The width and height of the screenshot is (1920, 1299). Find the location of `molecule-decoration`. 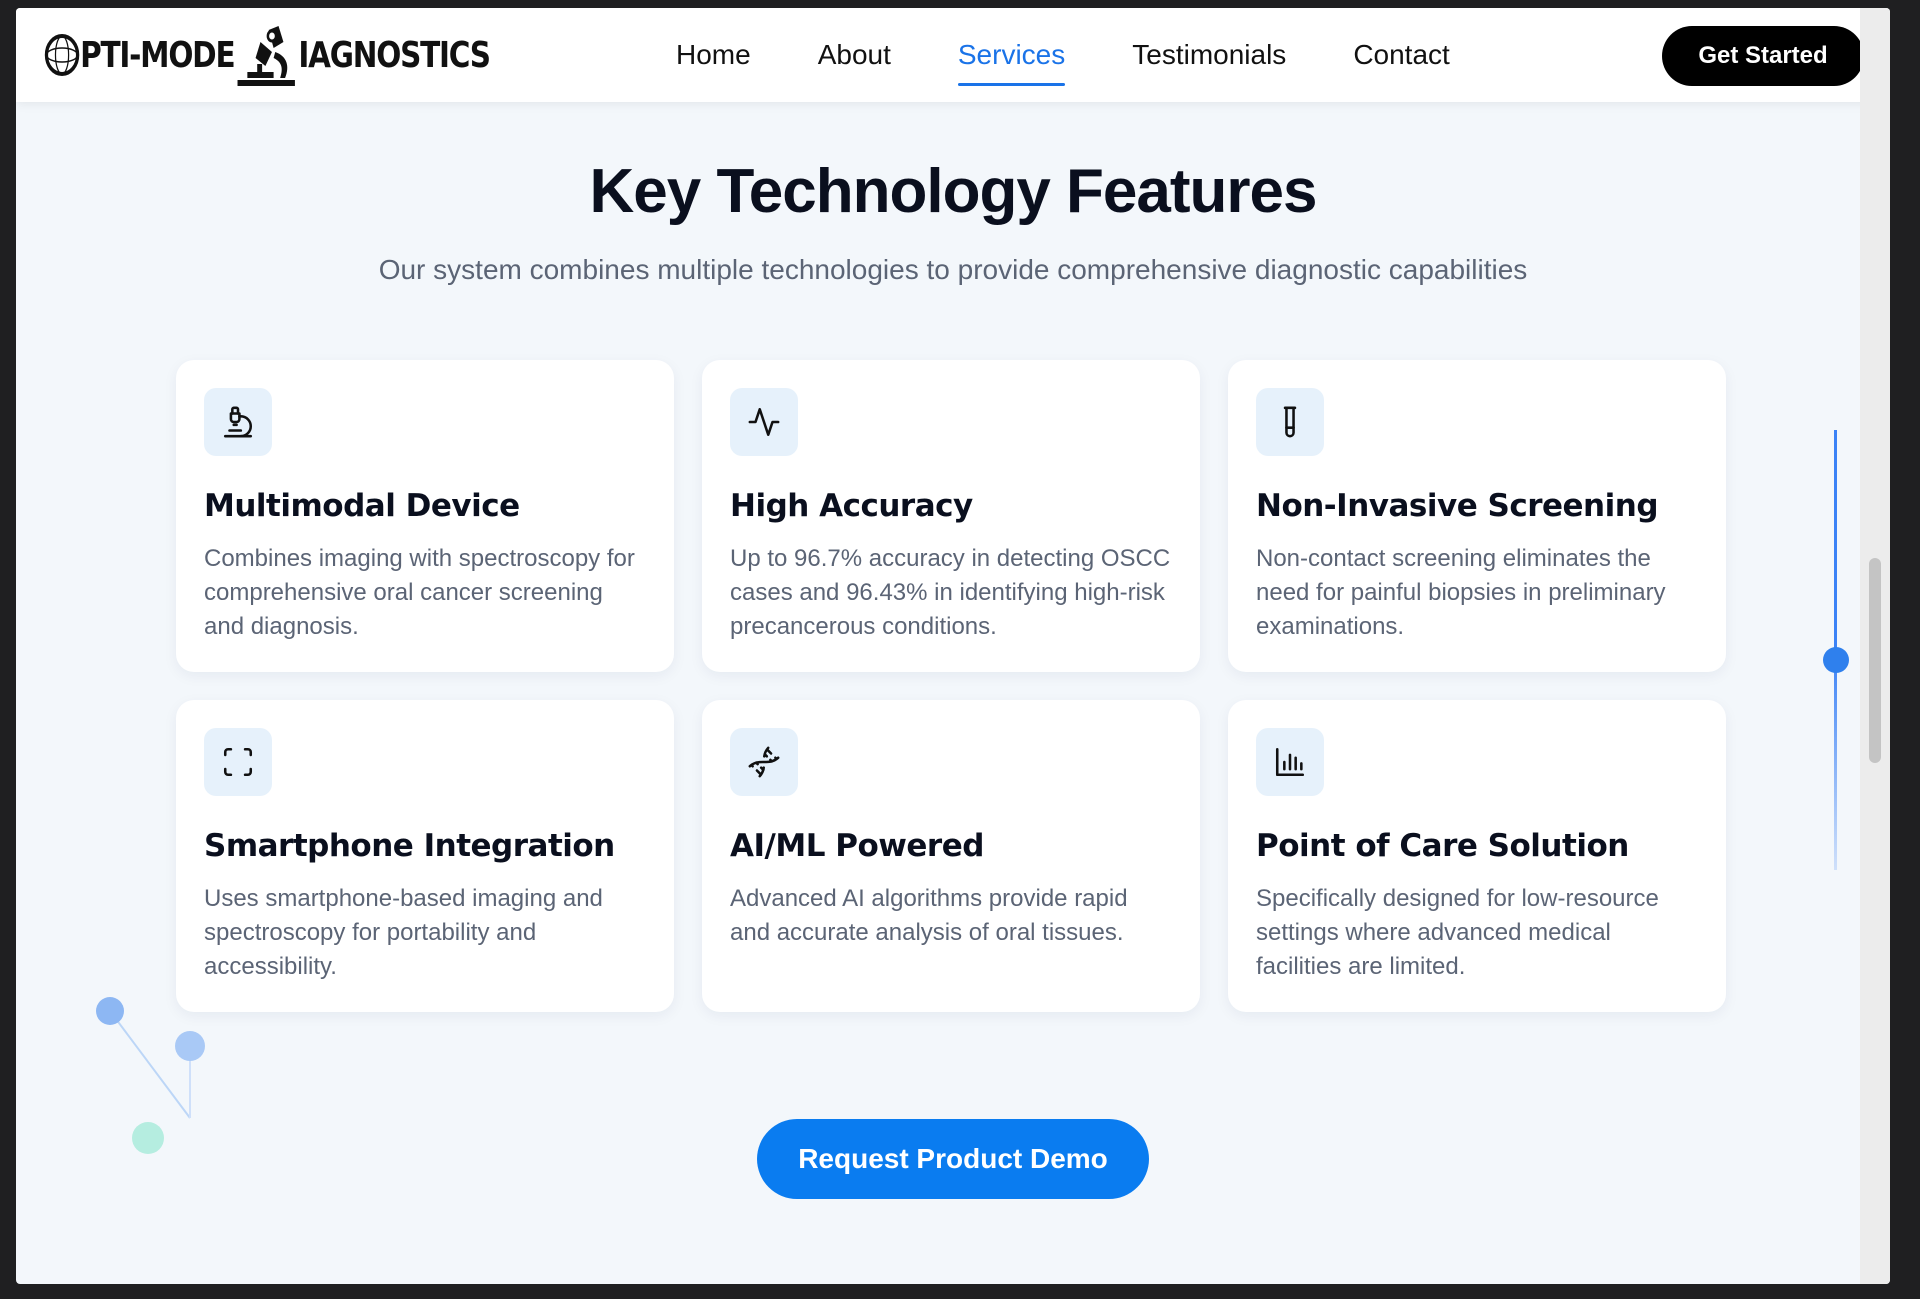

molecule-decoration is located at coordinates (150, 1075).